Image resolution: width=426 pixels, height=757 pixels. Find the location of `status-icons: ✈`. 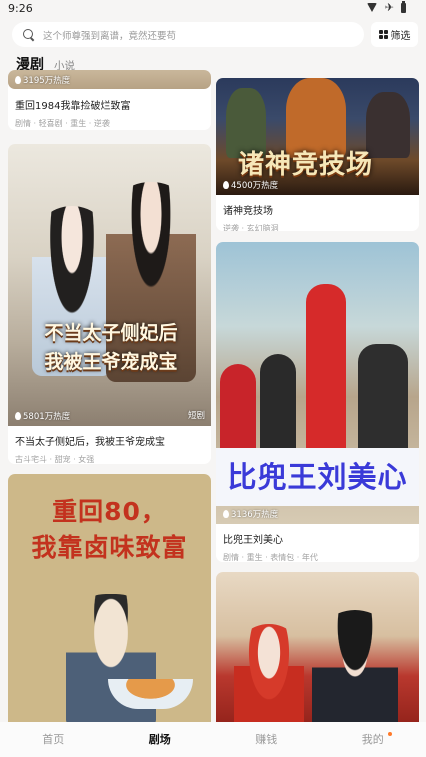

status-icons: ✈ is located at coordinates (386, 7).